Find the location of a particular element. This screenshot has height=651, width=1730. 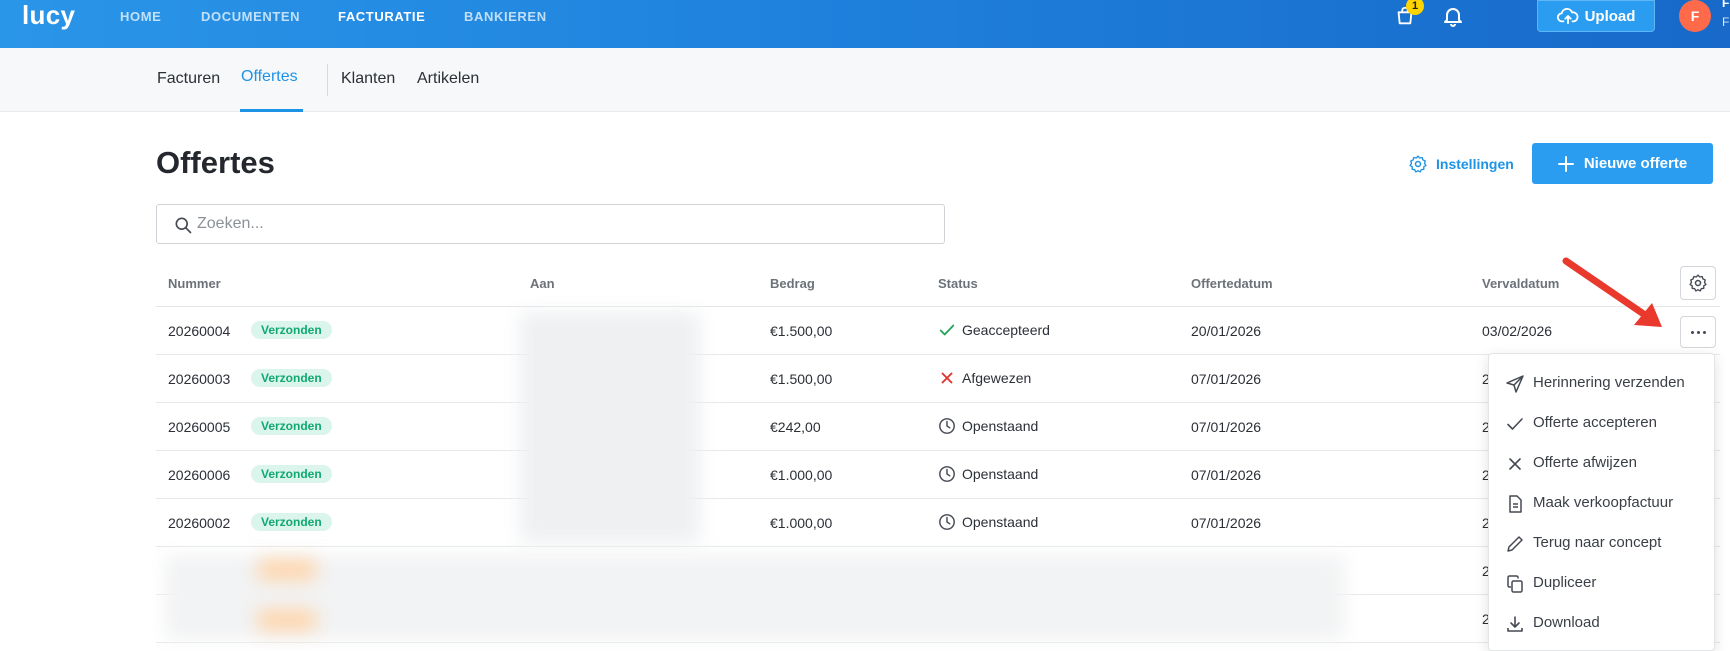

column-header-status: Status is located at coordinates (958, 283).